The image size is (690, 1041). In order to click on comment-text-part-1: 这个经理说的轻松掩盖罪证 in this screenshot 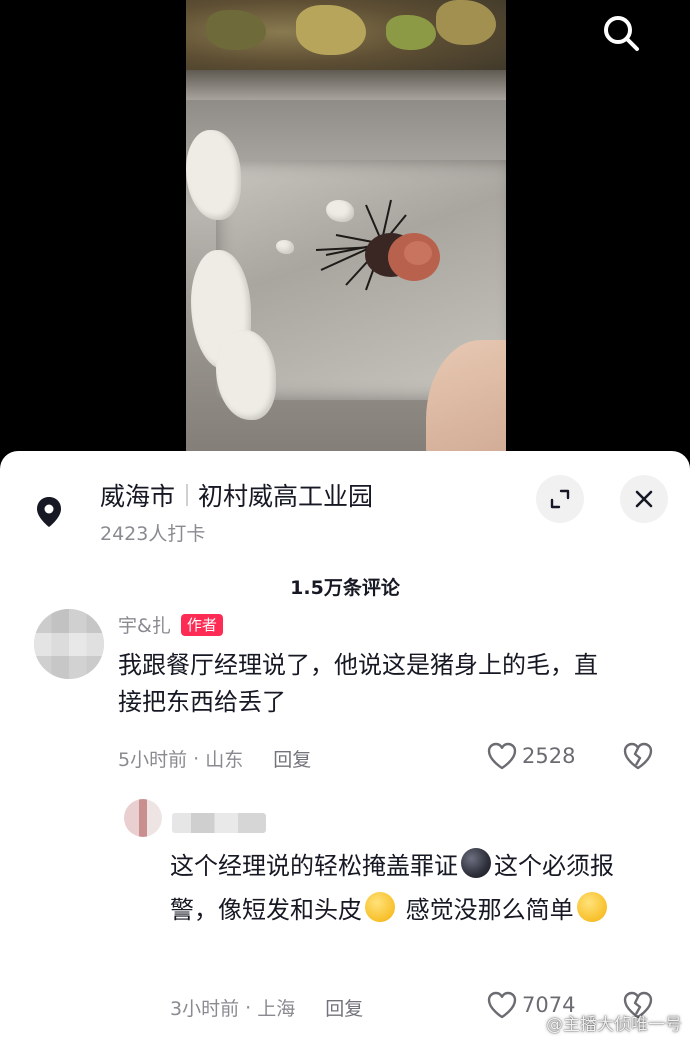, I will do `click(314, 866)`.